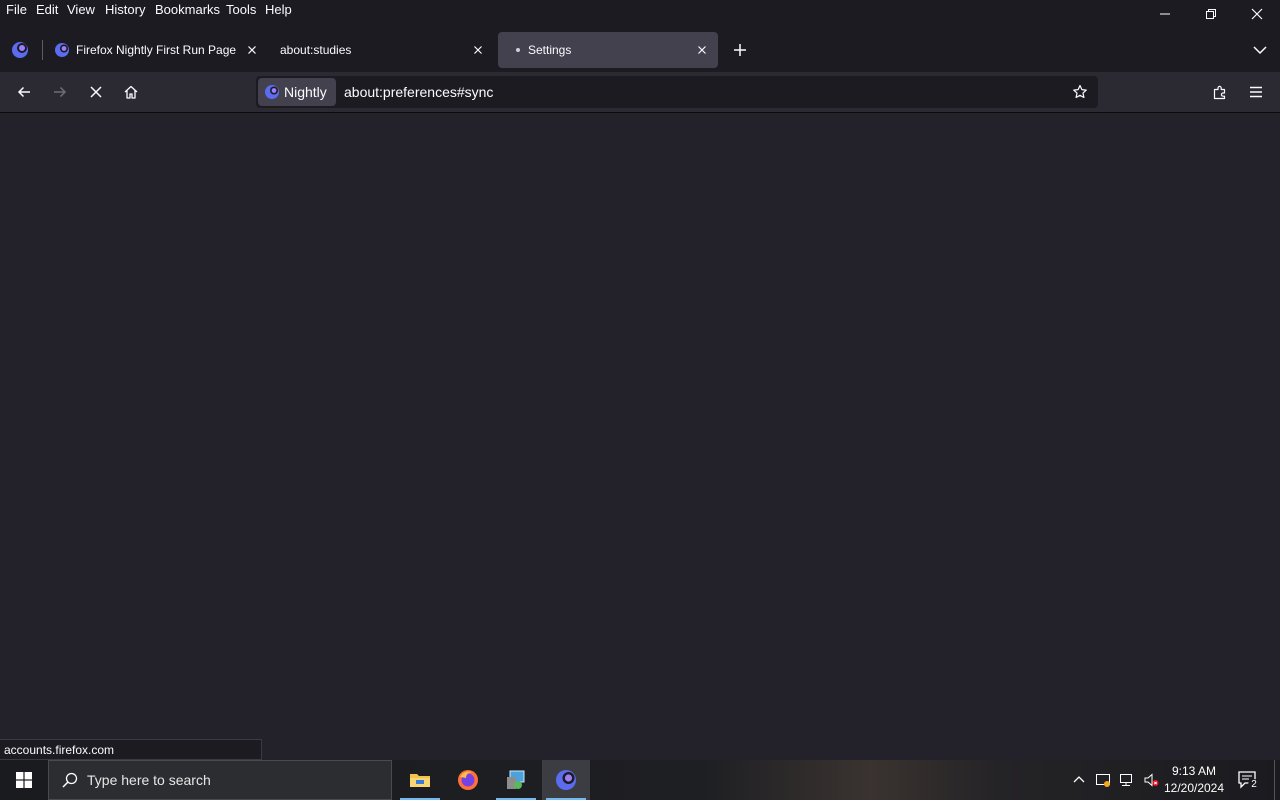 Image resolution: width=1280 pixels, height=800 pixels. I want to click on hamburger-icon, so click(1256, 92).